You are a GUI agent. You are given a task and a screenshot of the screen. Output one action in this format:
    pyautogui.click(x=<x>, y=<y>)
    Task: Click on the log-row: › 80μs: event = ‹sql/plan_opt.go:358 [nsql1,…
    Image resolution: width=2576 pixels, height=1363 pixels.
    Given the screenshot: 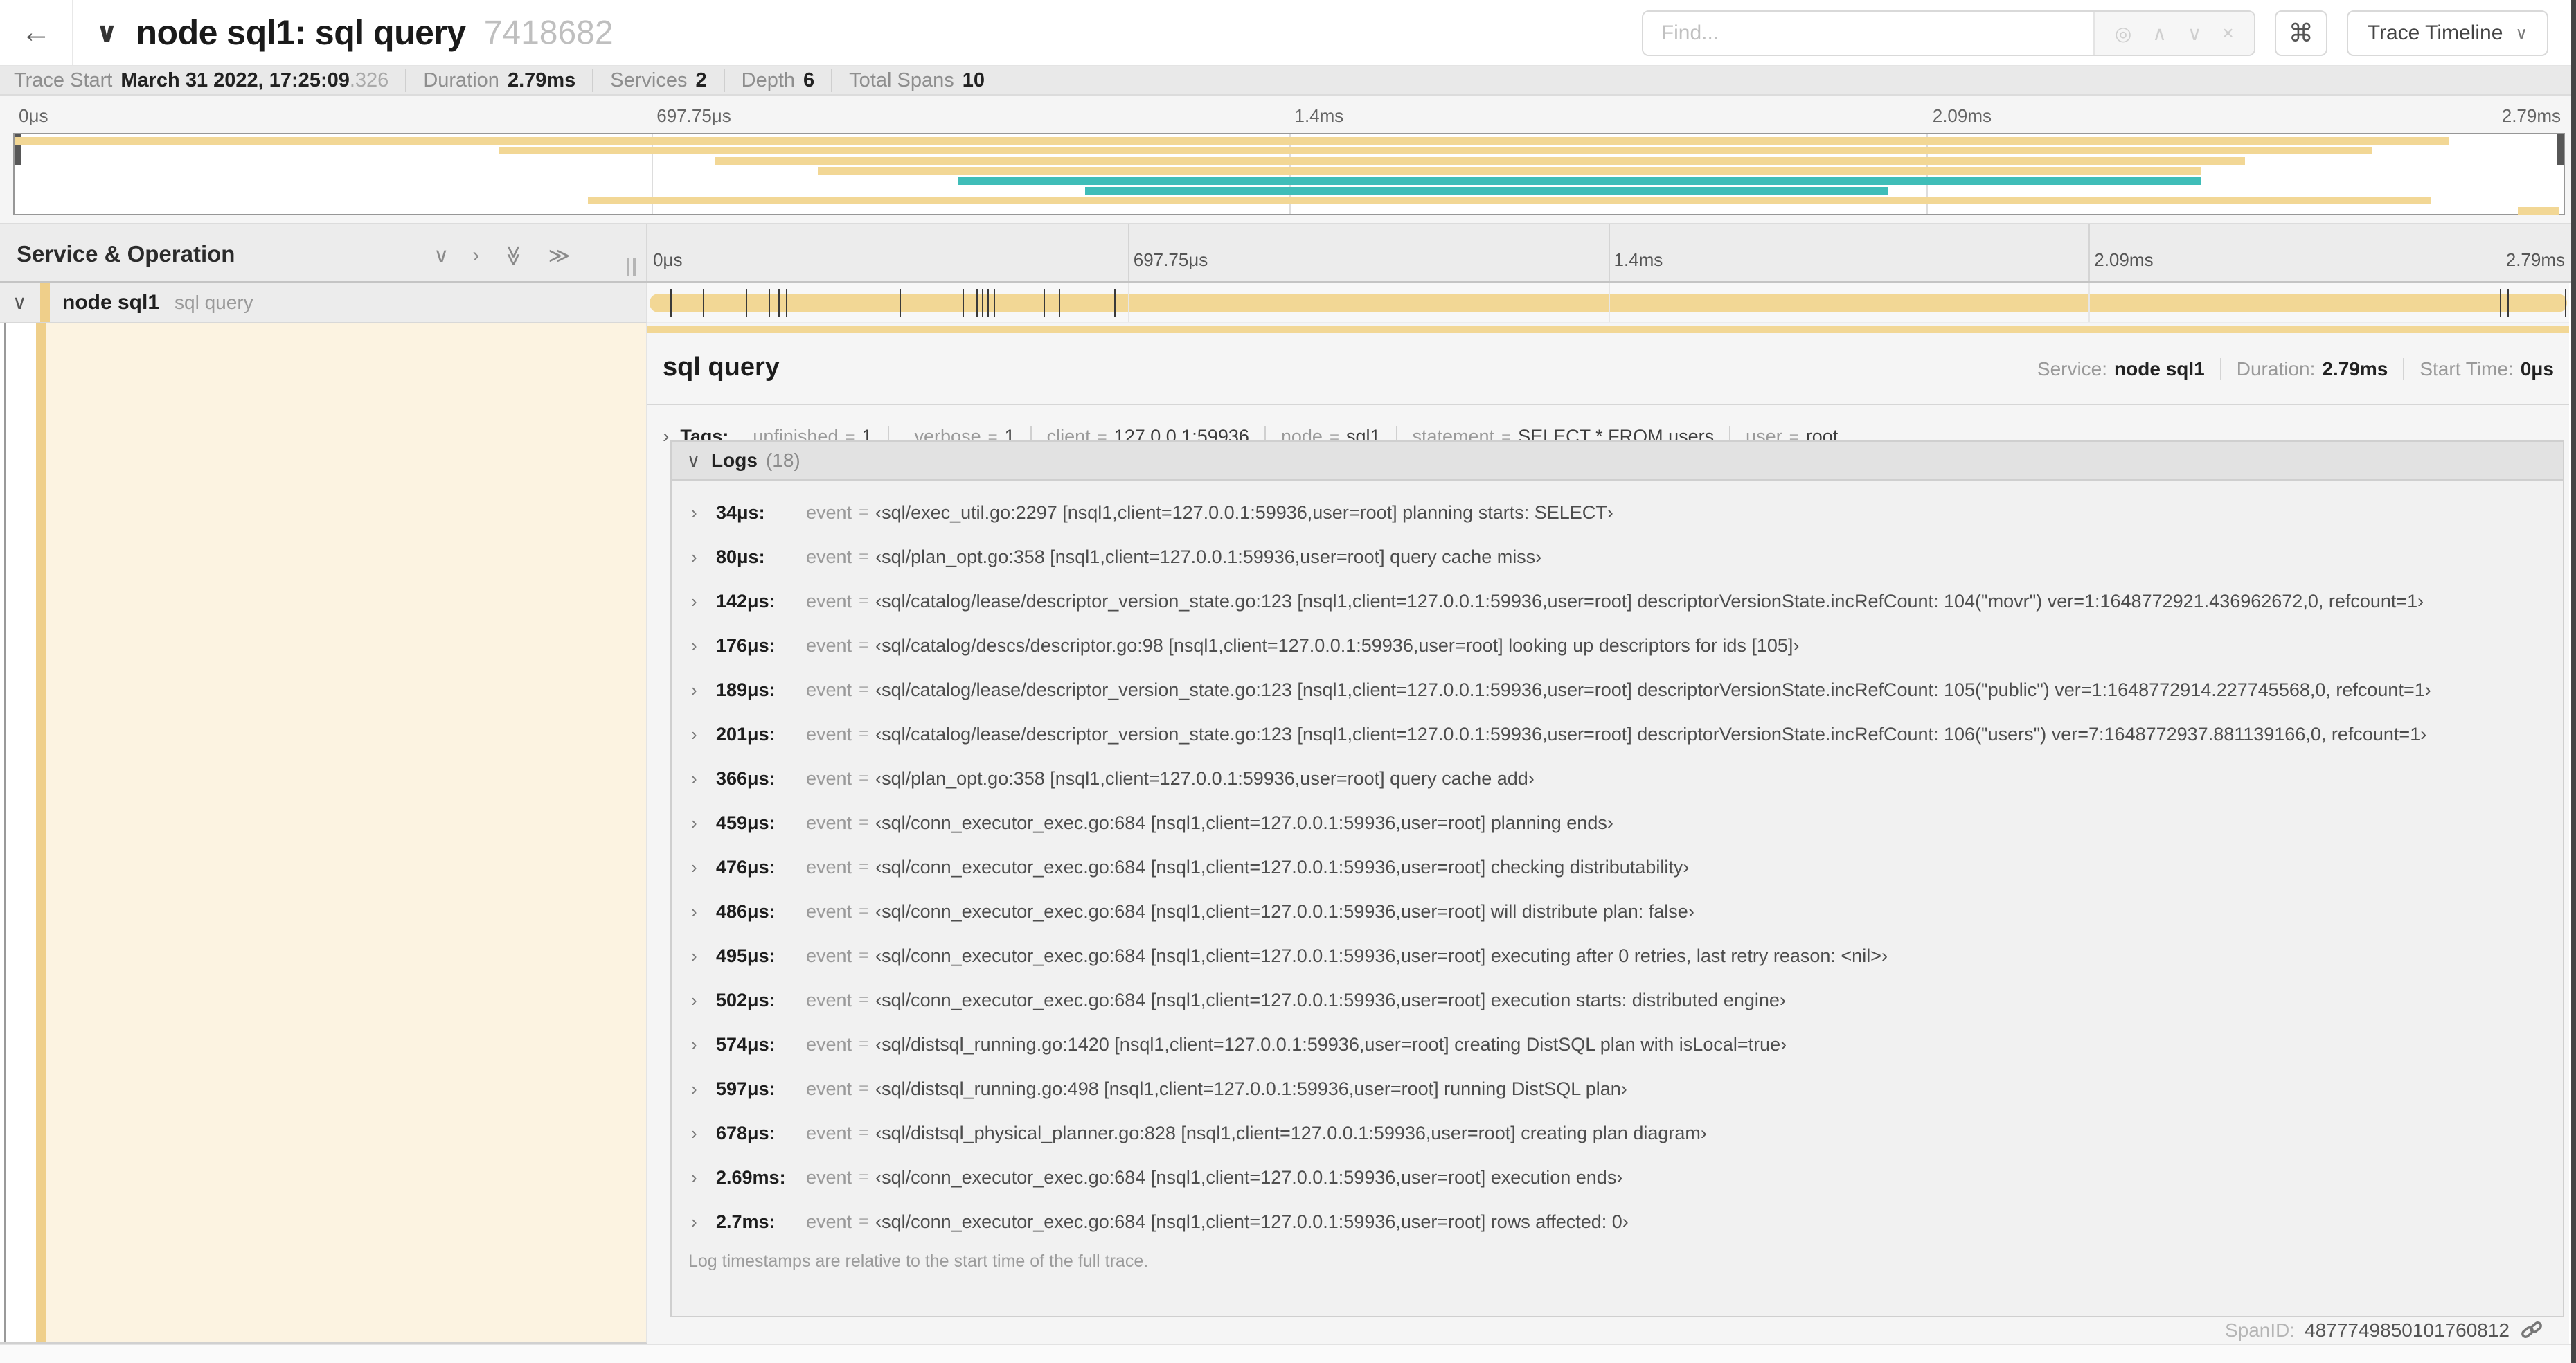 What is the action you would take?
    pyautogui.click(x=1618, y=557)
    